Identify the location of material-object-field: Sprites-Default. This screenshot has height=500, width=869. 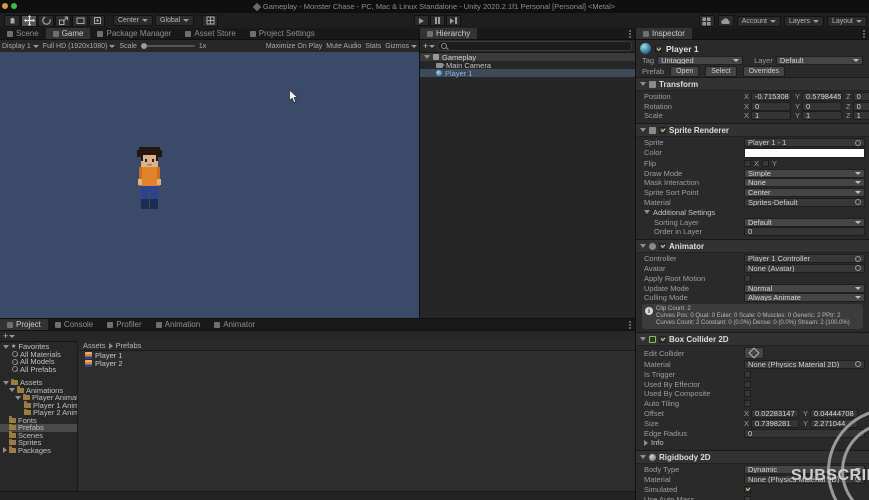
(804, 202).